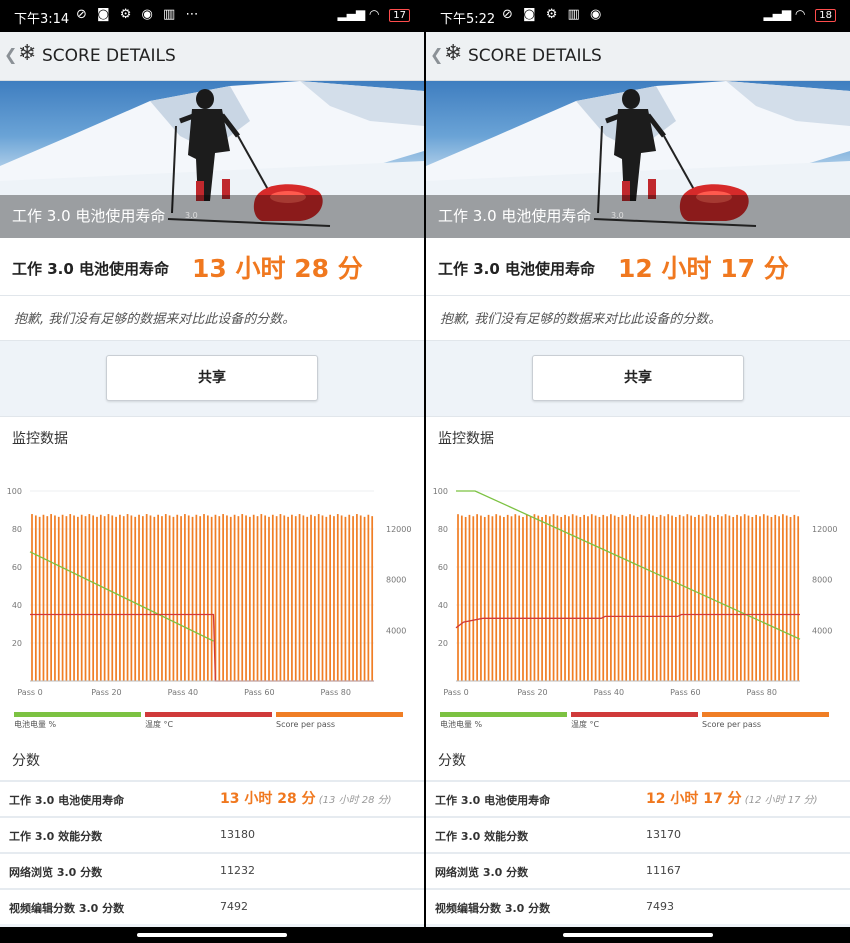 The width and height of the screenshot is (850, 943). What do you see at coordinates (106, 692) in the screenshot?
I see `x-tick-label: Pass 20` at bounding box center [106, 692].